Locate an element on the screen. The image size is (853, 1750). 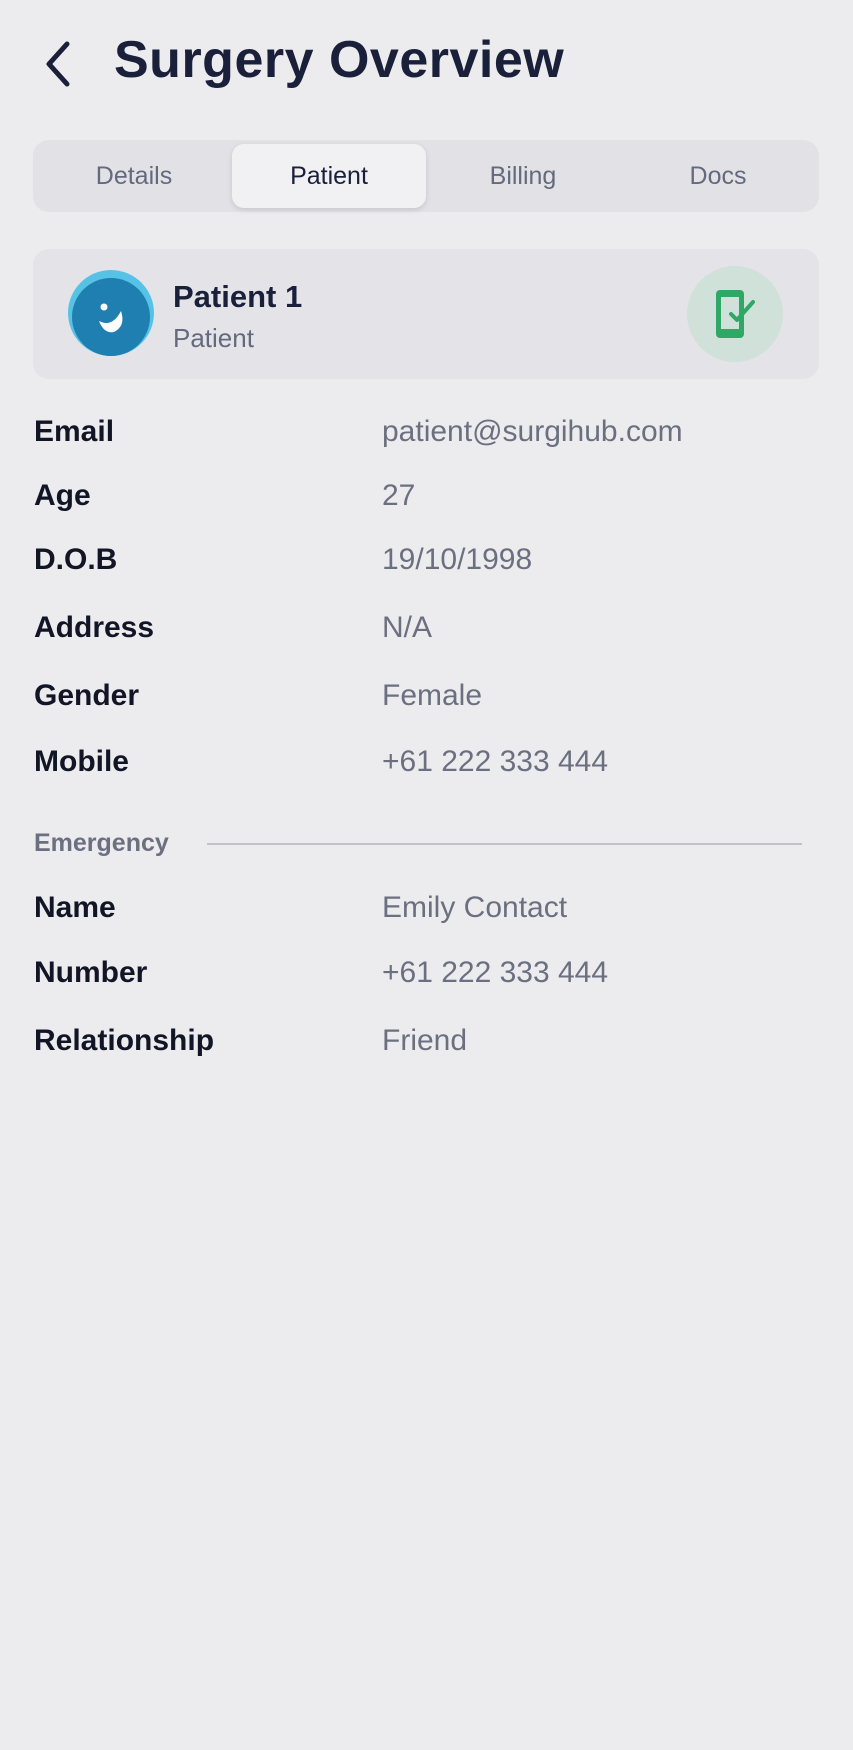
chevron-left-icon is located at coordinates (58, 64).